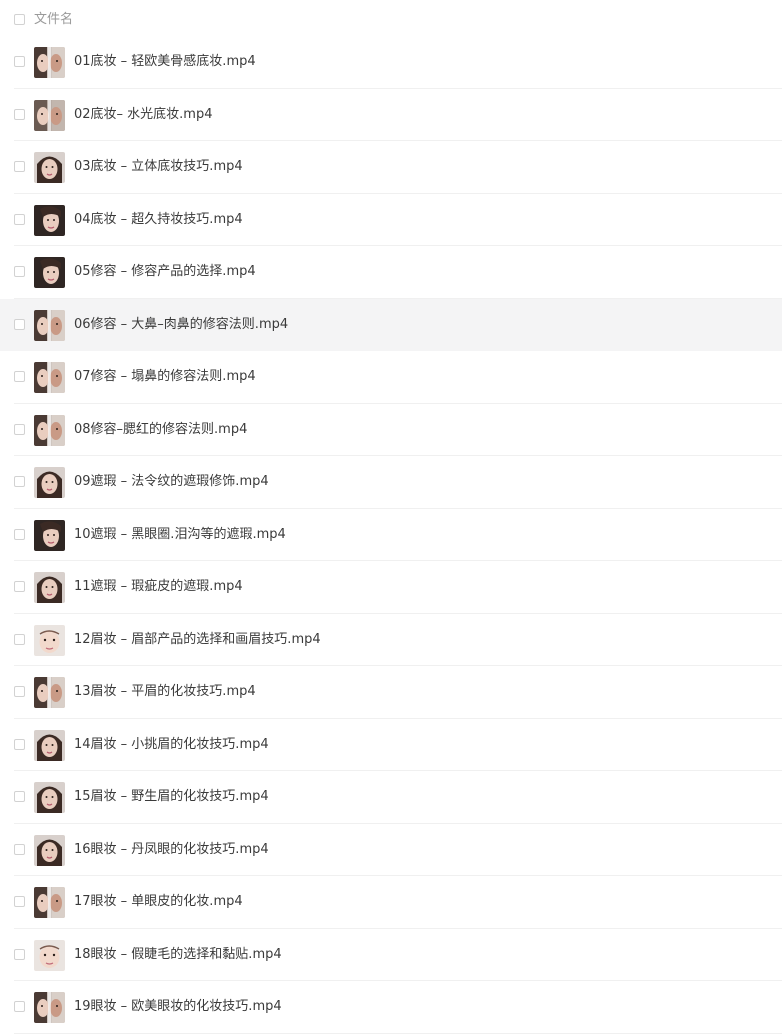  I want to click on file-row: 10遮瑕 – 黑眼圈.泪沟等的遮瑕.mp4, so click(391, 535).